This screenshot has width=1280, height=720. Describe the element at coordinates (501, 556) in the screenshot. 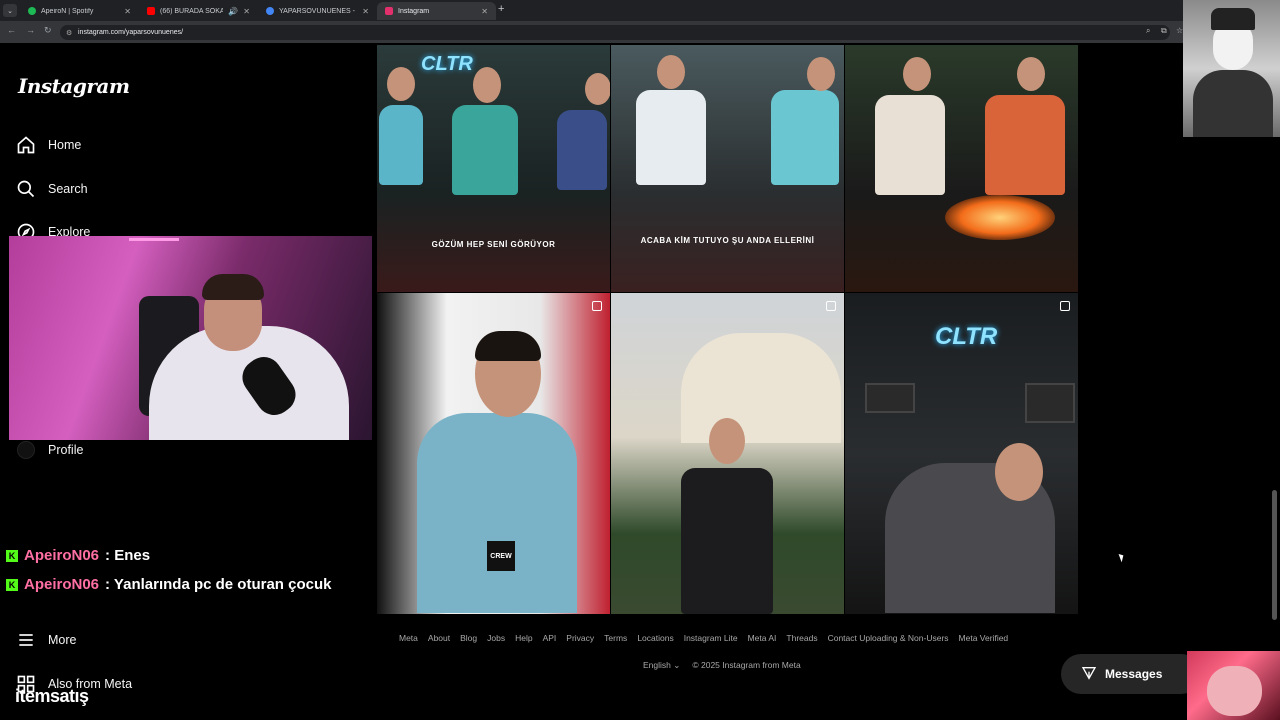

I see `crew-badge: CREW` at that location.